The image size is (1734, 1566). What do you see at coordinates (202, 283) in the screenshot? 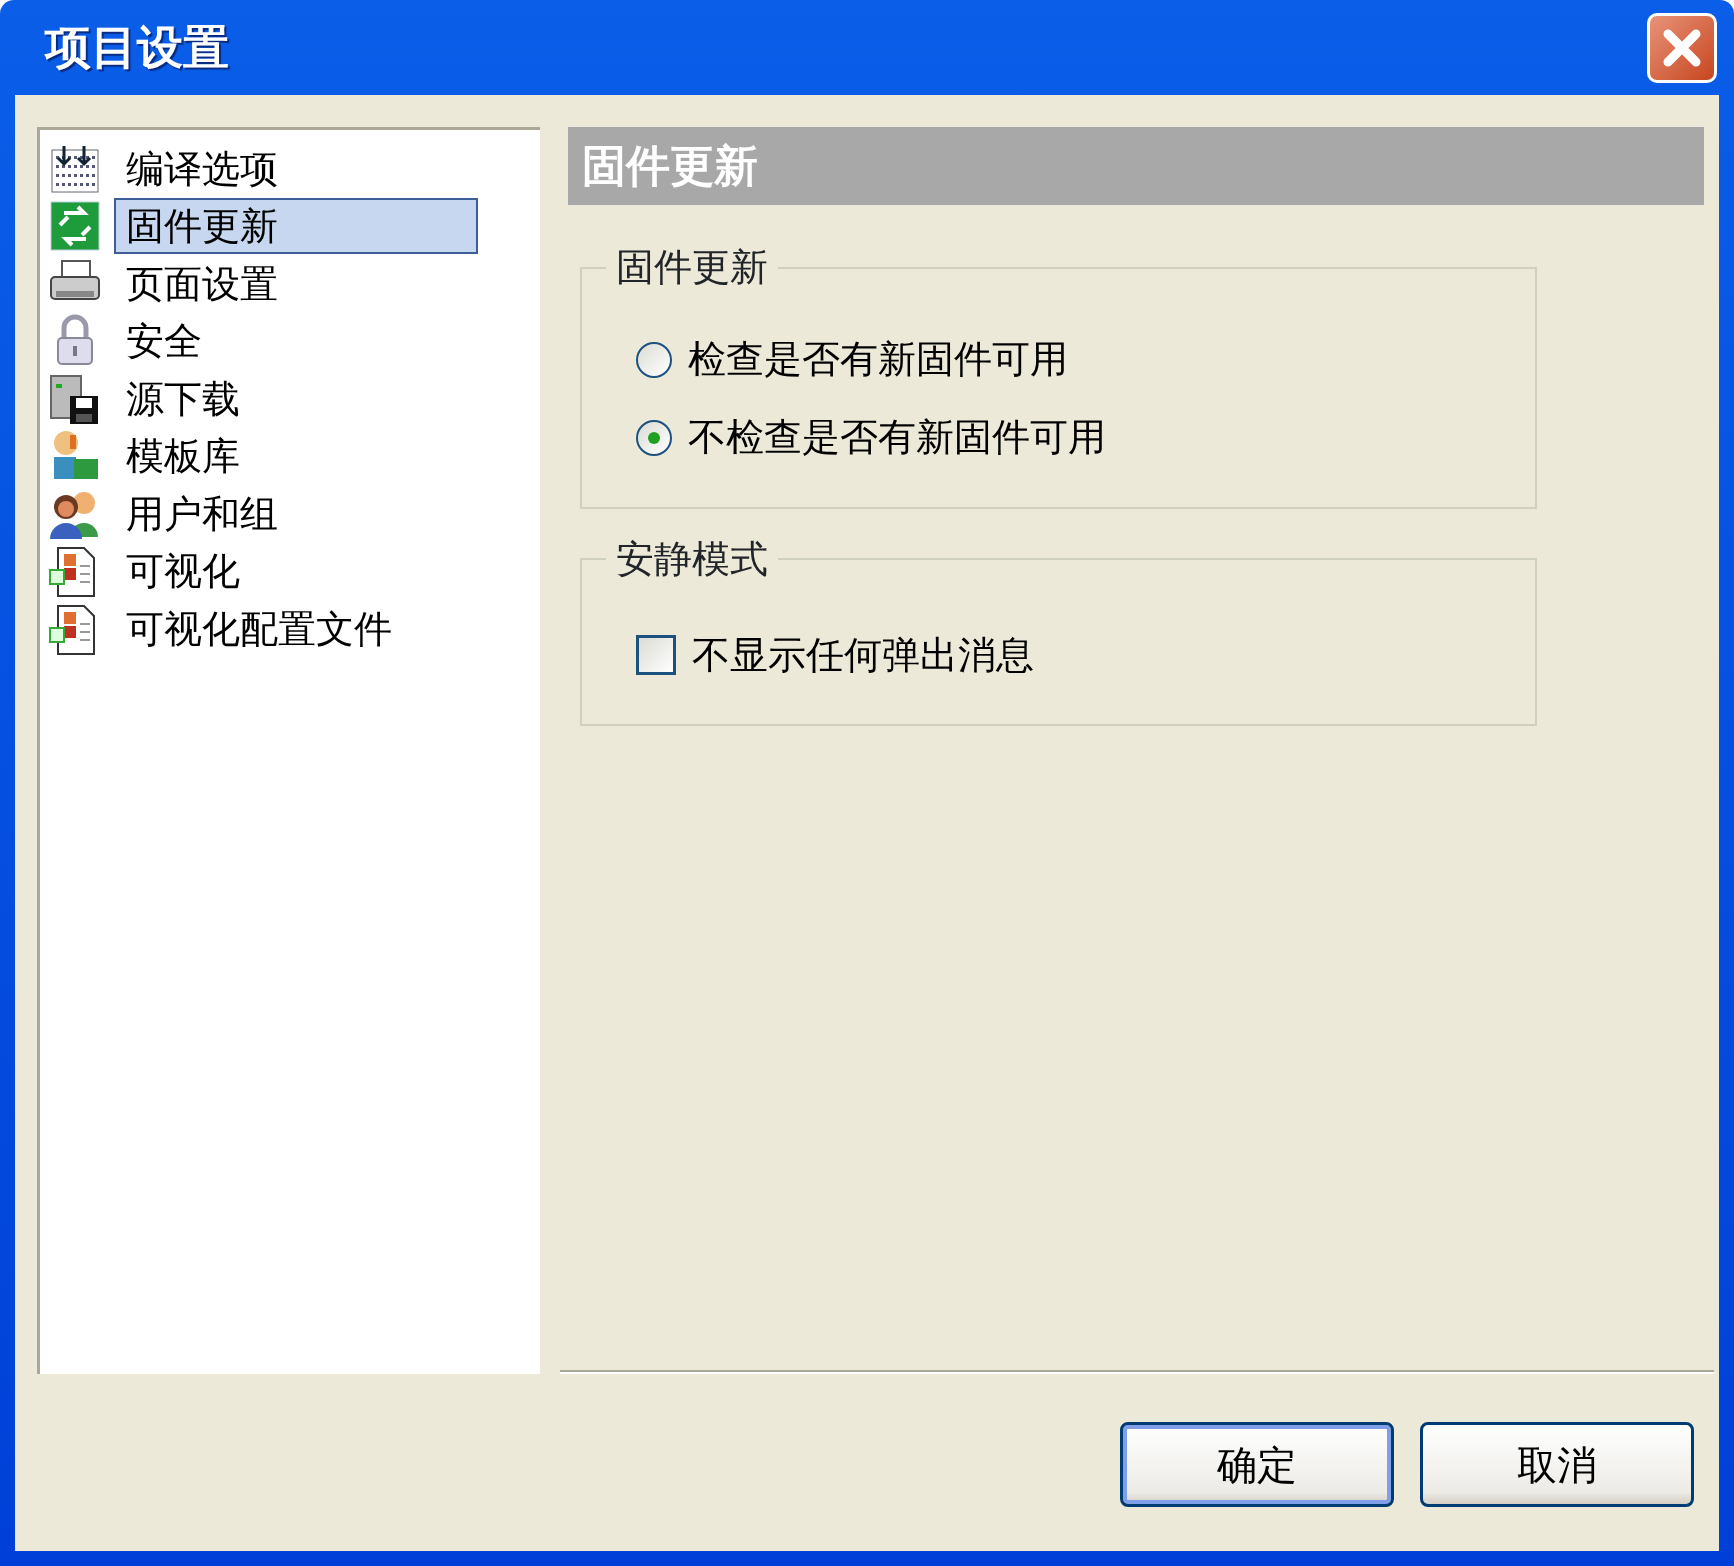
I see `sidebar-item: 页面设置` at bounding box center [202, 283].